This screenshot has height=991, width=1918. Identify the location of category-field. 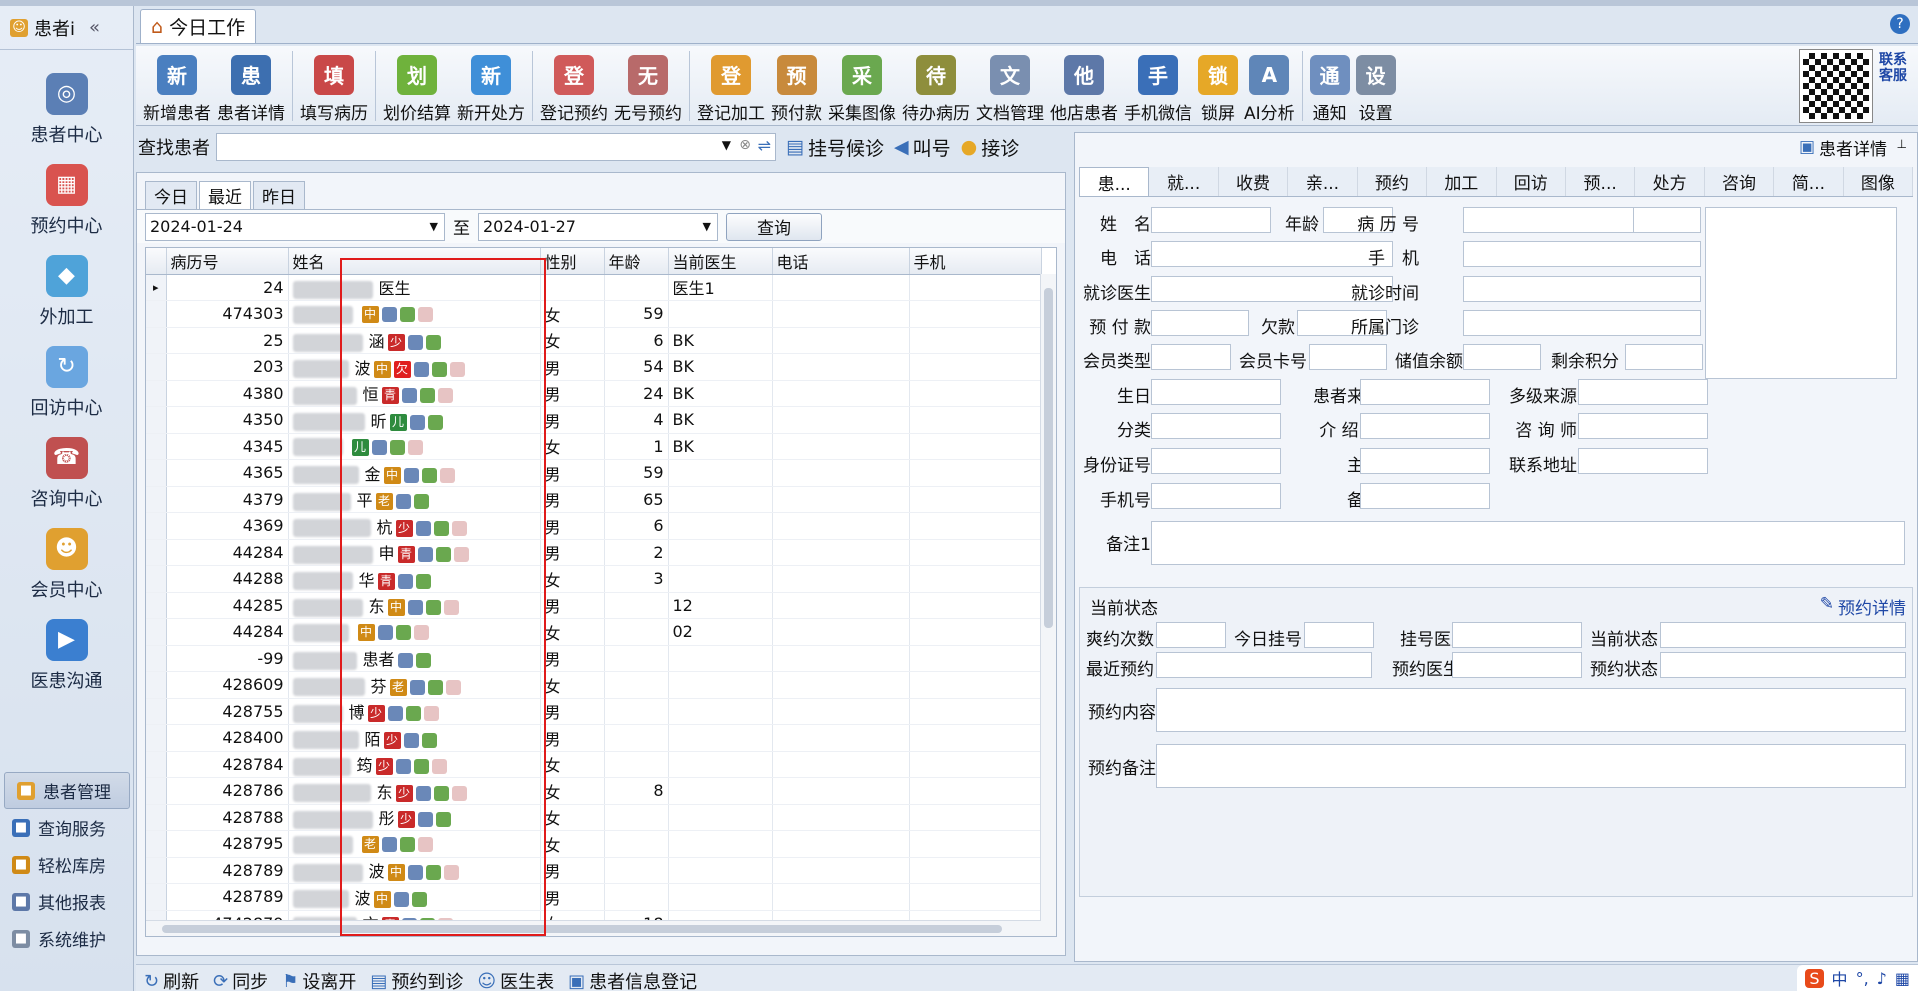
(1216, 426).